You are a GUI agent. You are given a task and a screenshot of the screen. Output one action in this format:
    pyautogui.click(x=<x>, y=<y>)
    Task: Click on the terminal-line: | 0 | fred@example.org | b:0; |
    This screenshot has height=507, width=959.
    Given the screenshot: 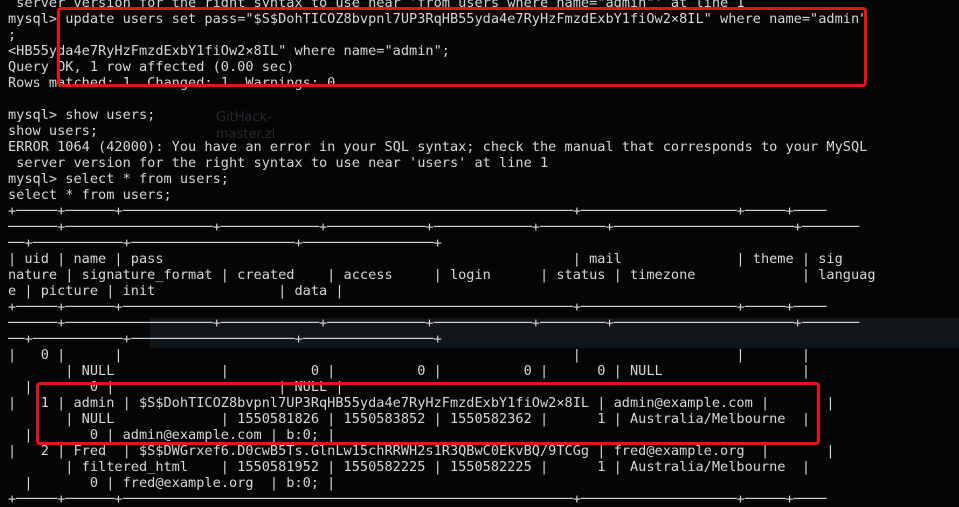 What is the action you would take?
    pyautogui.click(x=172, y=483)
    